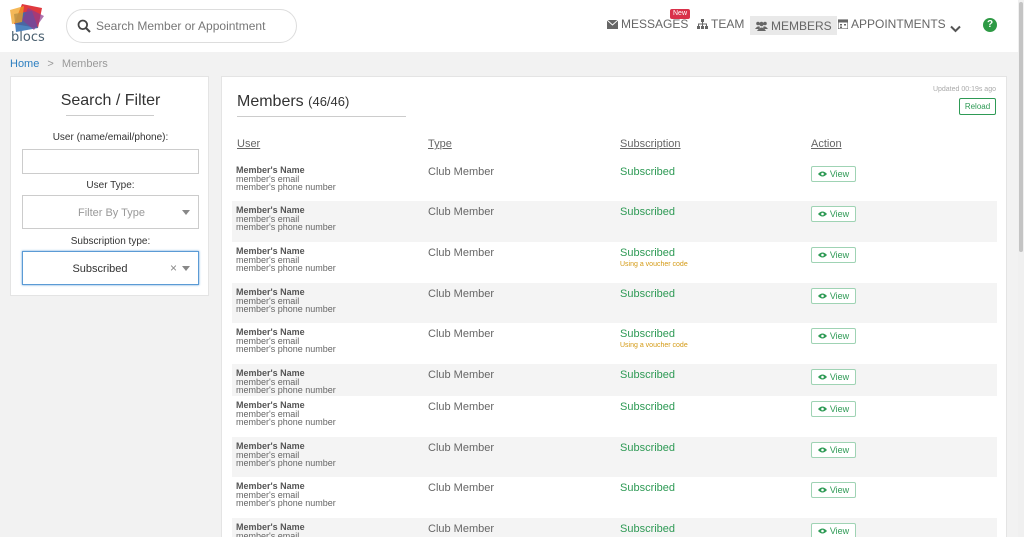  Describe the element at coordinates (843, 24) in the screenshot. I see `calendar-icon` at that location.